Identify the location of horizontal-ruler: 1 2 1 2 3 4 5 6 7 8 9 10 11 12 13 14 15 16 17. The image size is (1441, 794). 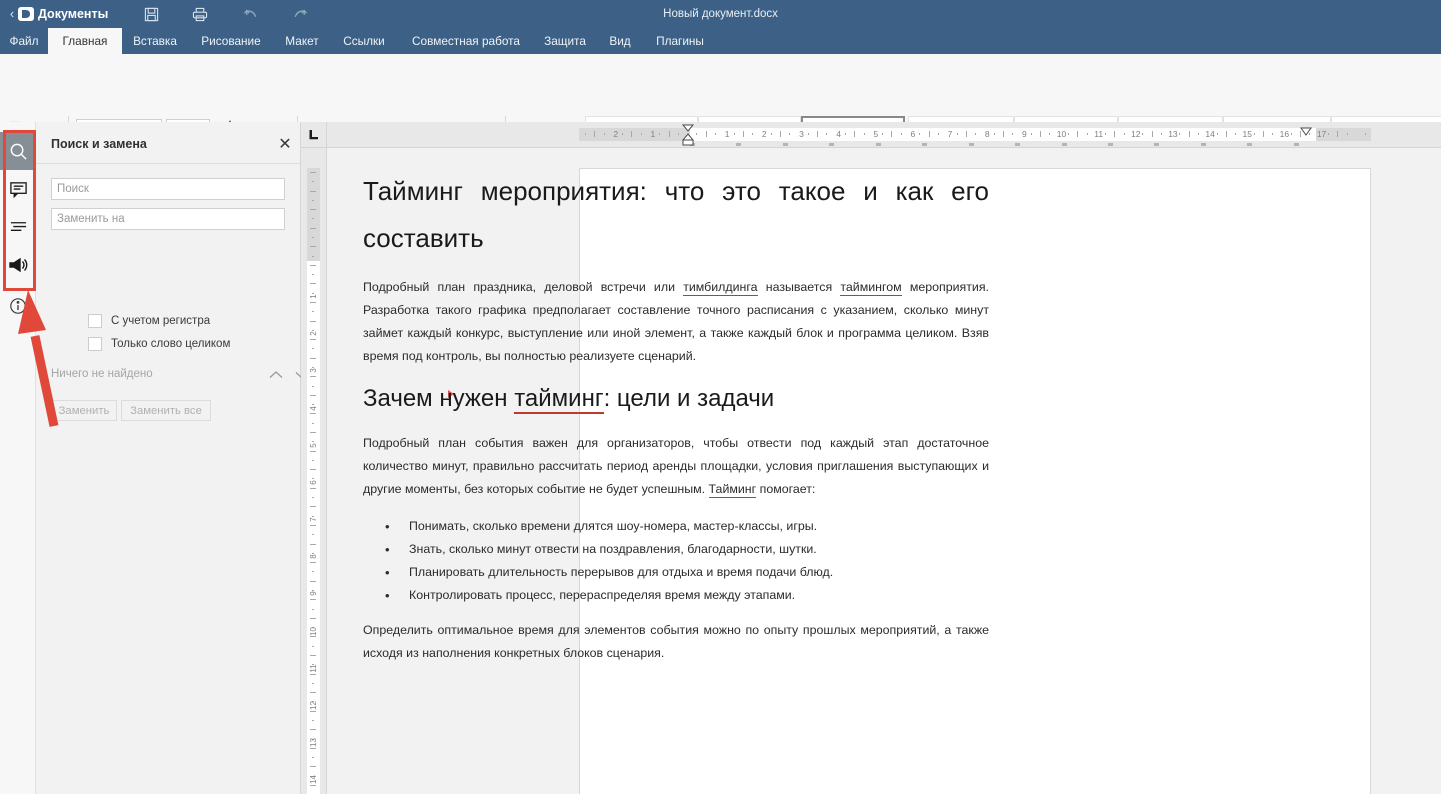
(884, 135).